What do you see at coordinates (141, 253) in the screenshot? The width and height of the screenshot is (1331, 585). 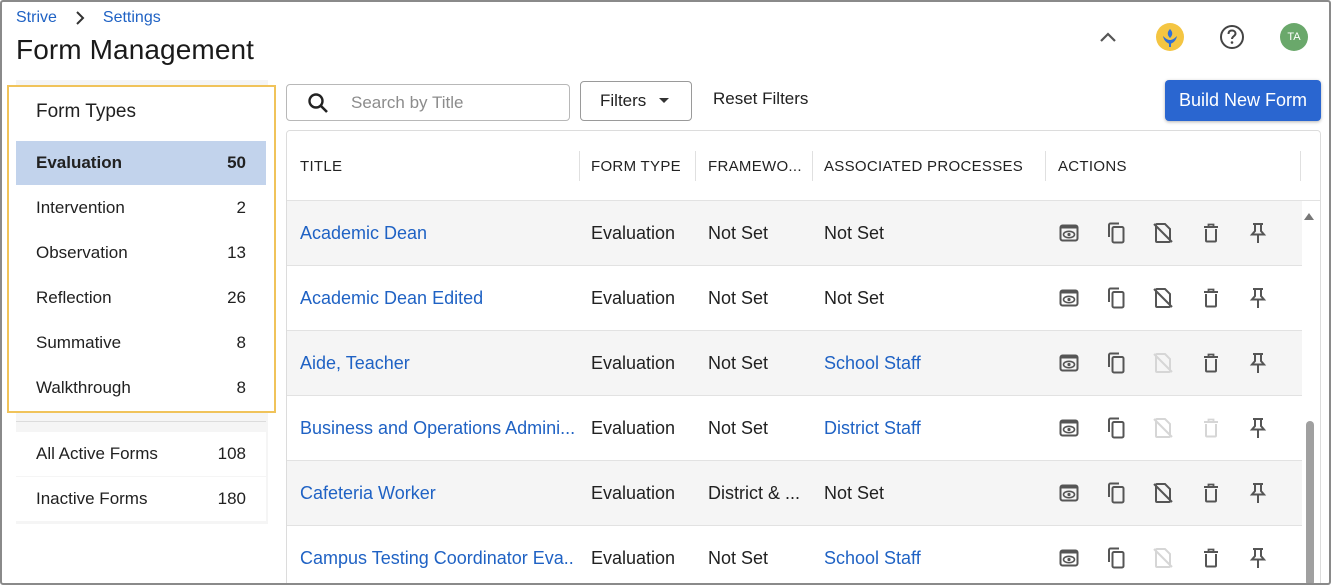 I see `form-type-observation: Observation 13` at bounding box center [141, 253].